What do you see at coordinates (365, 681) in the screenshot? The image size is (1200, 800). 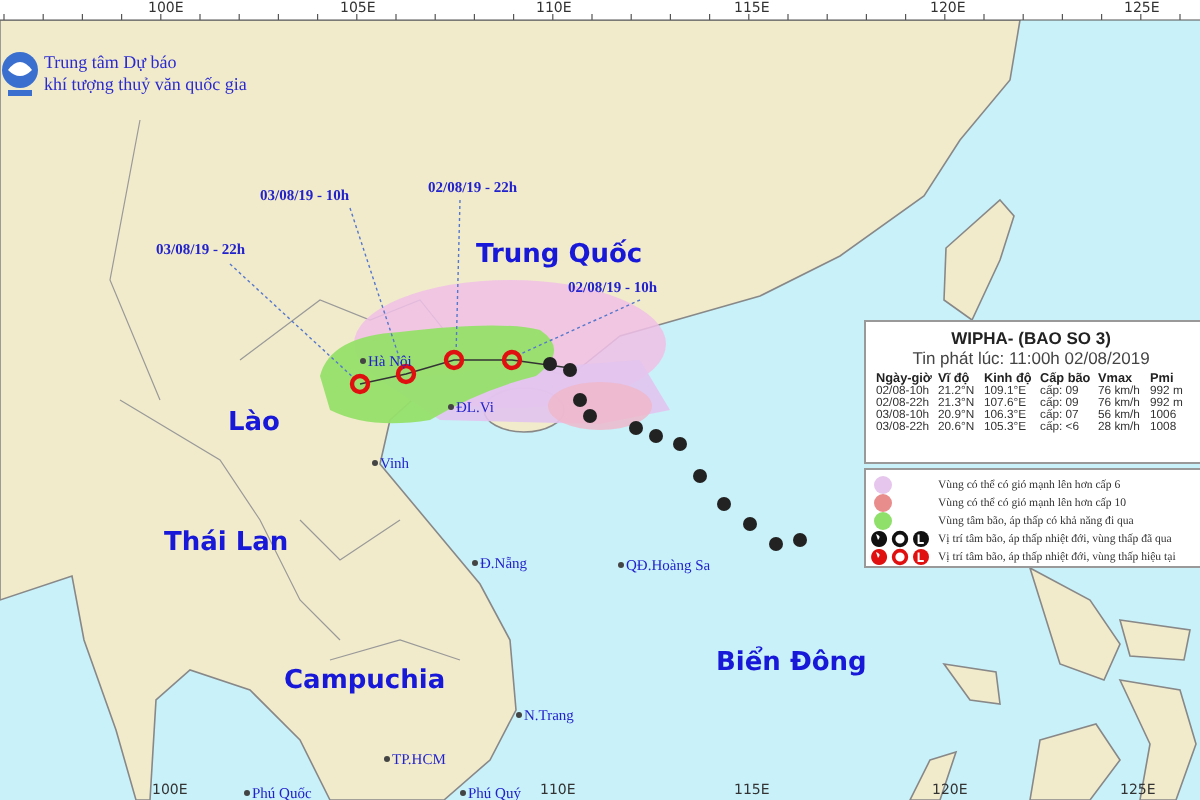 I see `region-label: Campuchia` at bounding box center [365, 681].